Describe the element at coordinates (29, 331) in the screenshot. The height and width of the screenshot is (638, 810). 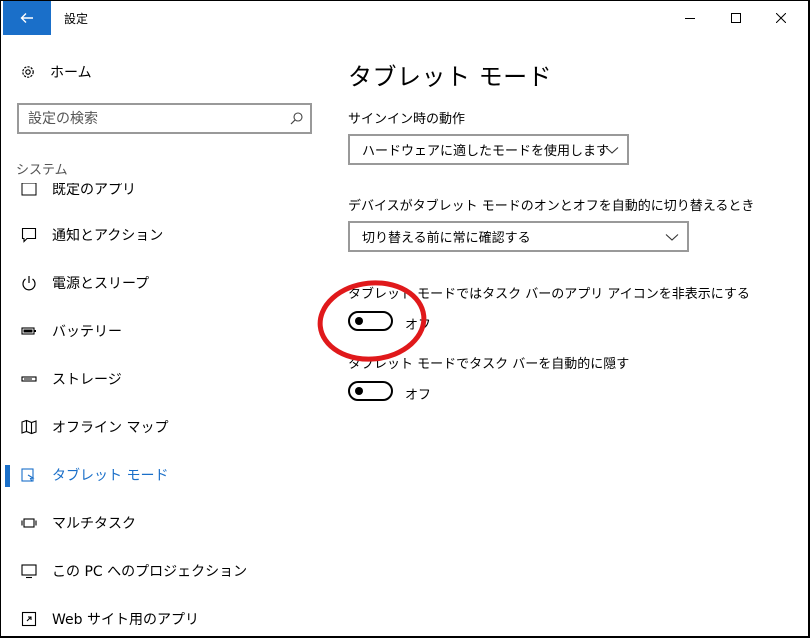
I see `battery-icon` at that location.